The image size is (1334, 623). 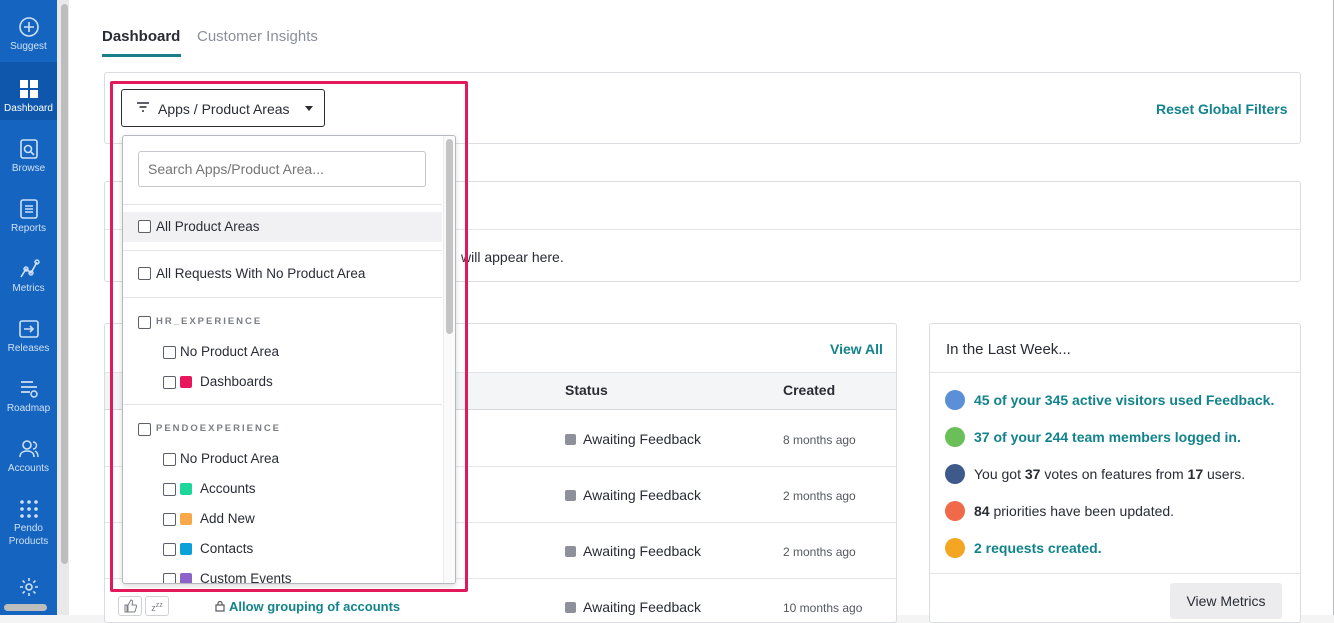 I want to click on nav-reports: Reports, so click(x=28, y=211).